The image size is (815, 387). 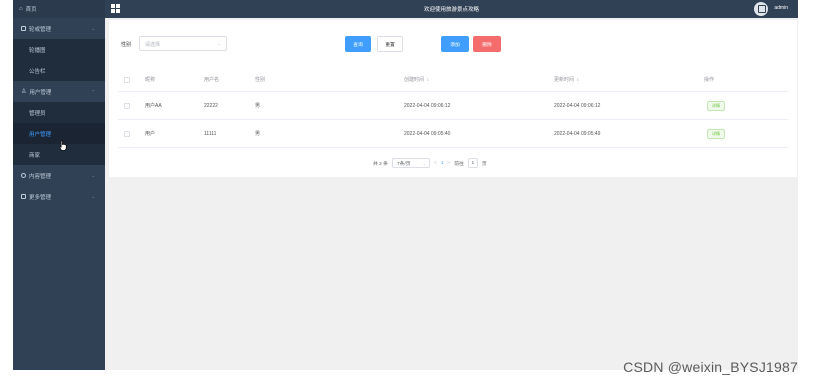 What do you see at coordinates (455, 44) in the screenshot?
I see `add-button: 添加` at bounding box center [455, 44].